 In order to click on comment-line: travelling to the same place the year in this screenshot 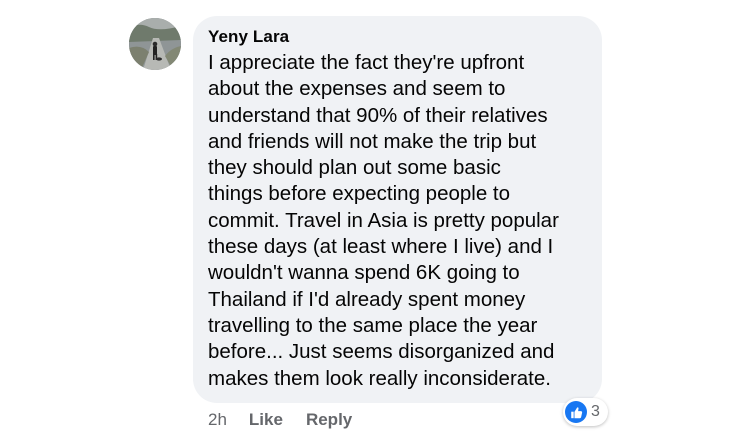, I will do `click(373, 325)`.